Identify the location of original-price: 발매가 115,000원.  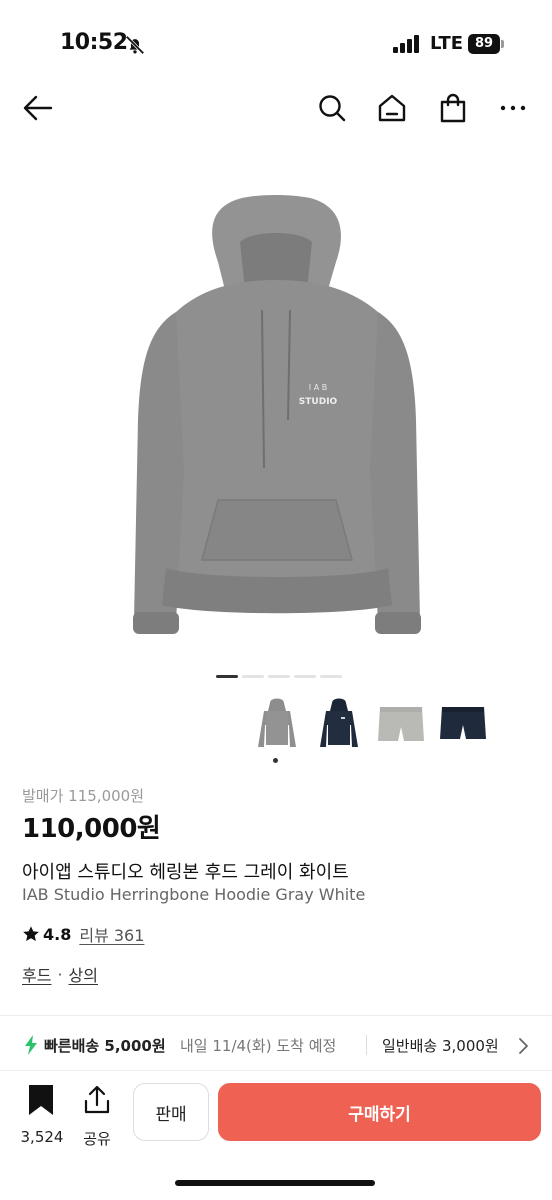
(83, 796).